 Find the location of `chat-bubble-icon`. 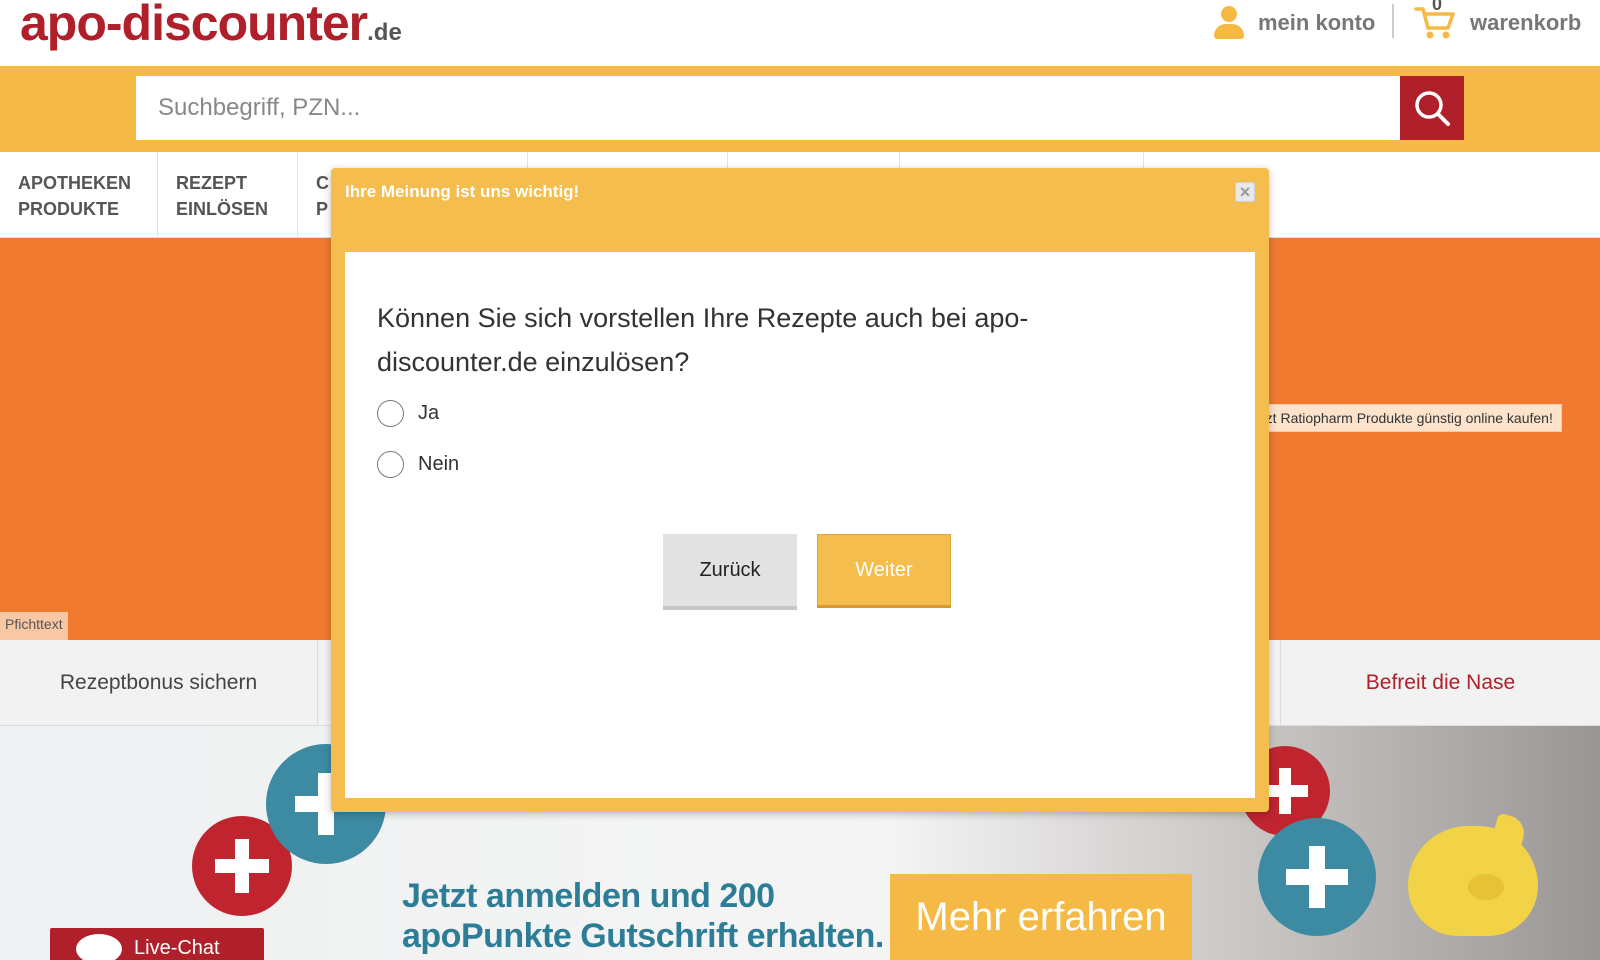

chat-bubble-icon is located at coordinates (99, 947).